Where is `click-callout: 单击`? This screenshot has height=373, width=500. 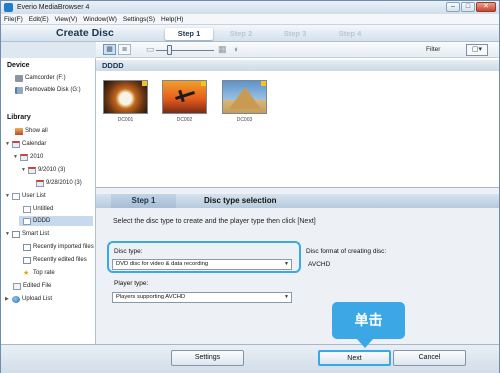 click-callout: 单击 is located at coordinates (368, 320).